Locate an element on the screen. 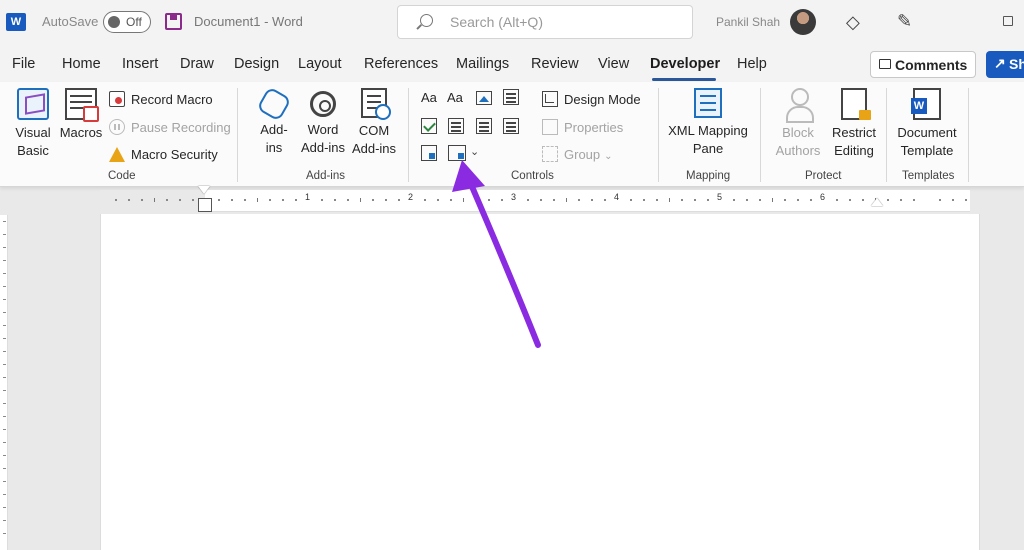 The height and width of the screenshot is (550, 1024). picture-control-icon is located at coordinates (484, 98).